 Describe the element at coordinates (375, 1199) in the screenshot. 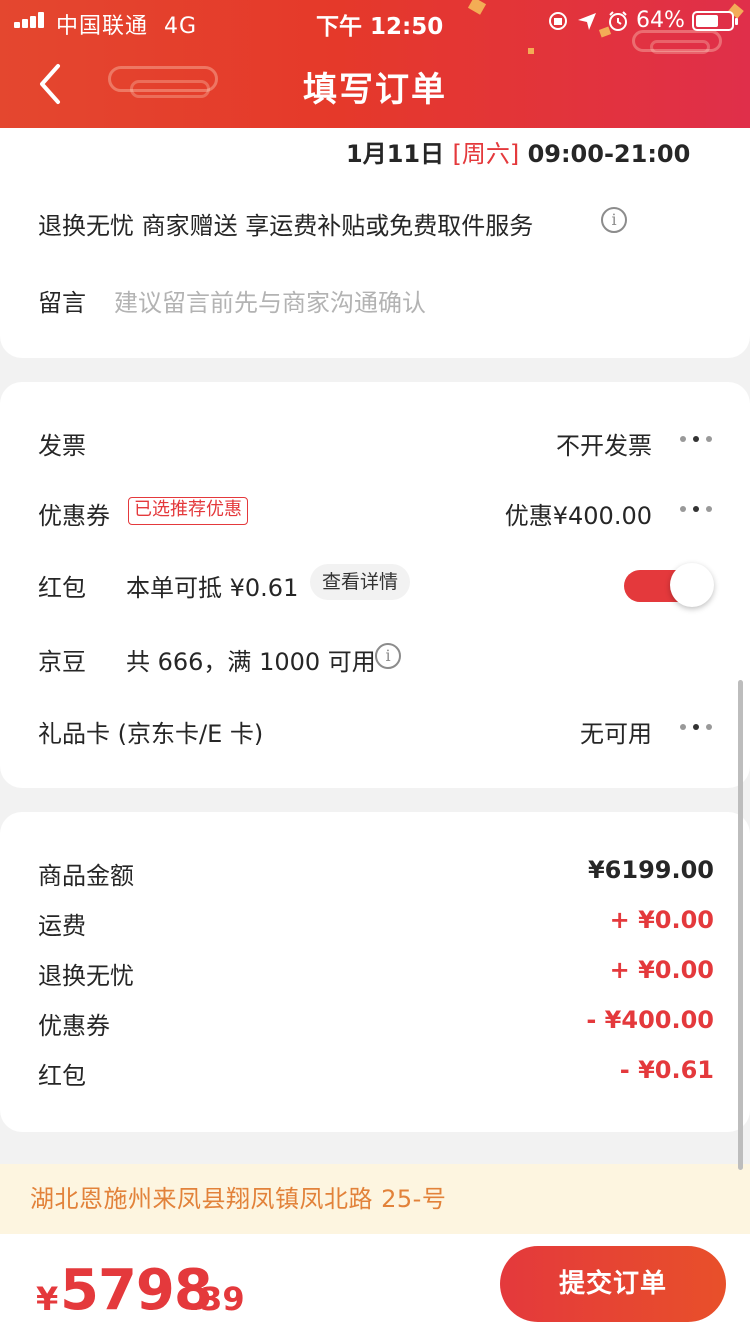

I see `address-bar: 湖北恩施州来凤县翔凤镇凤北路 25-号` at that location.